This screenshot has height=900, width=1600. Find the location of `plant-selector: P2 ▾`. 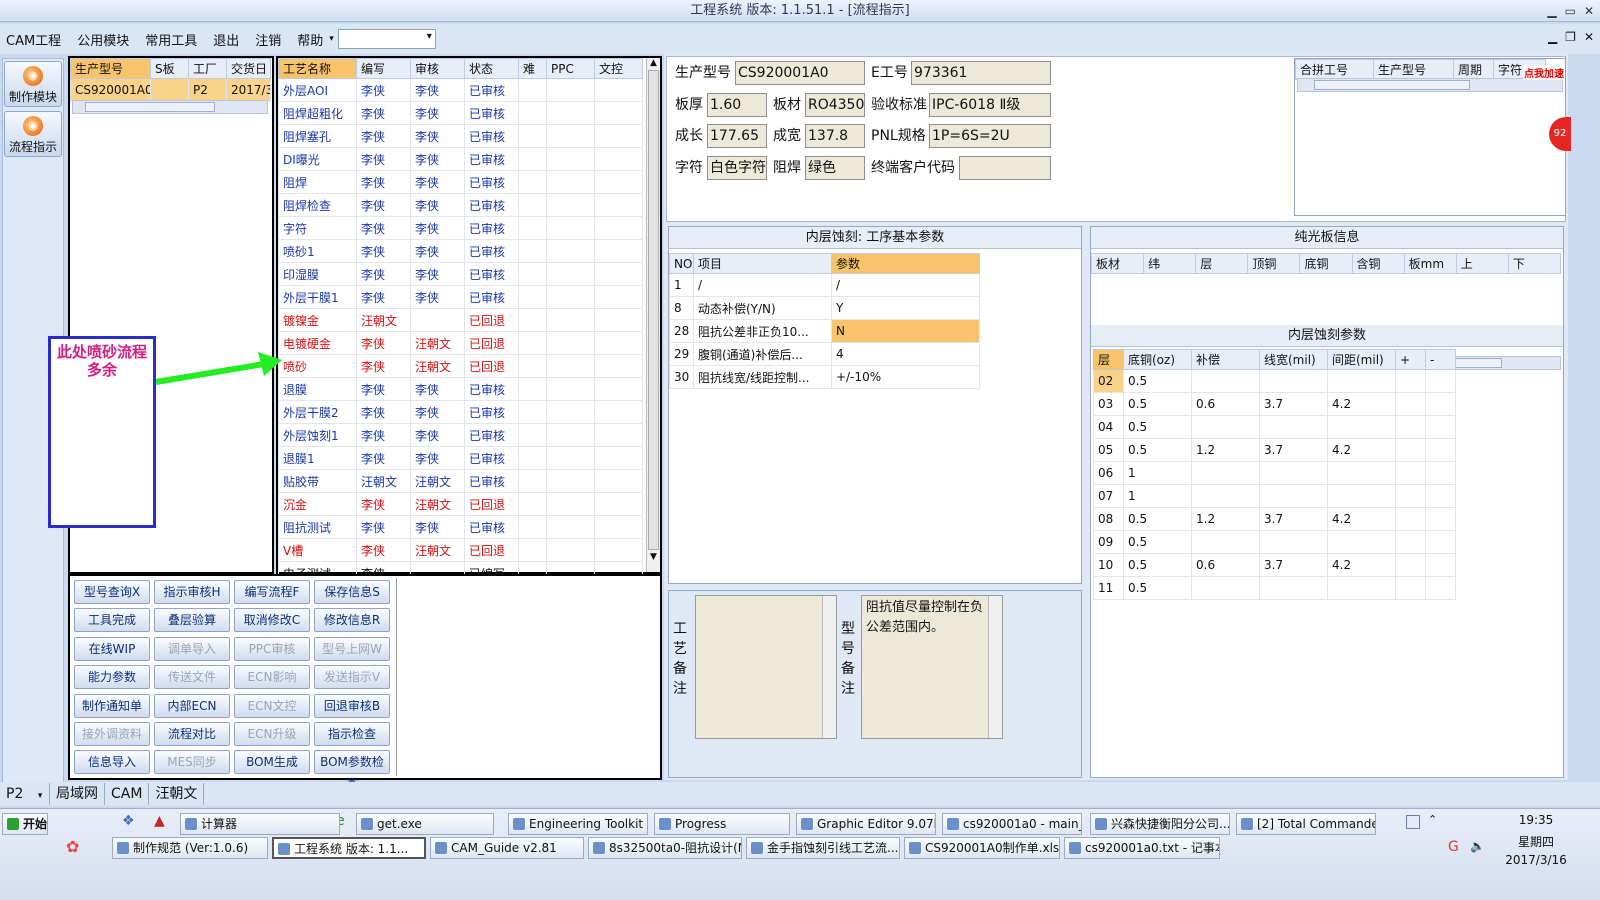

plant-selector: P2 ▾ is located at coordinates (25, 794).